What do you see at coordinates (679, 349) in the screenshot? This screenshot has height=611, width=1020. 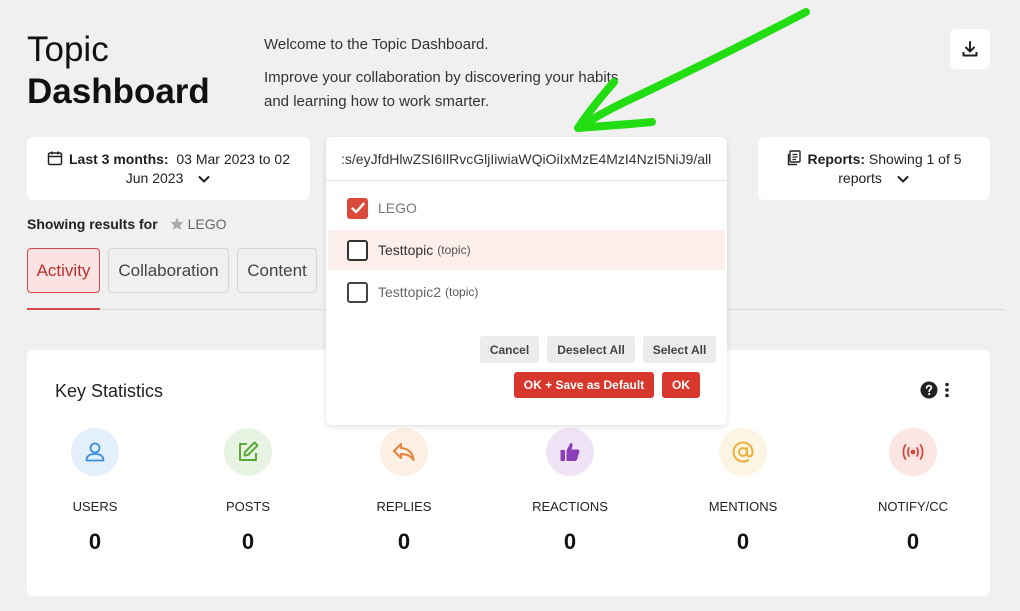 I see `select-all-button: Select All` at bounding box center [679, 349].